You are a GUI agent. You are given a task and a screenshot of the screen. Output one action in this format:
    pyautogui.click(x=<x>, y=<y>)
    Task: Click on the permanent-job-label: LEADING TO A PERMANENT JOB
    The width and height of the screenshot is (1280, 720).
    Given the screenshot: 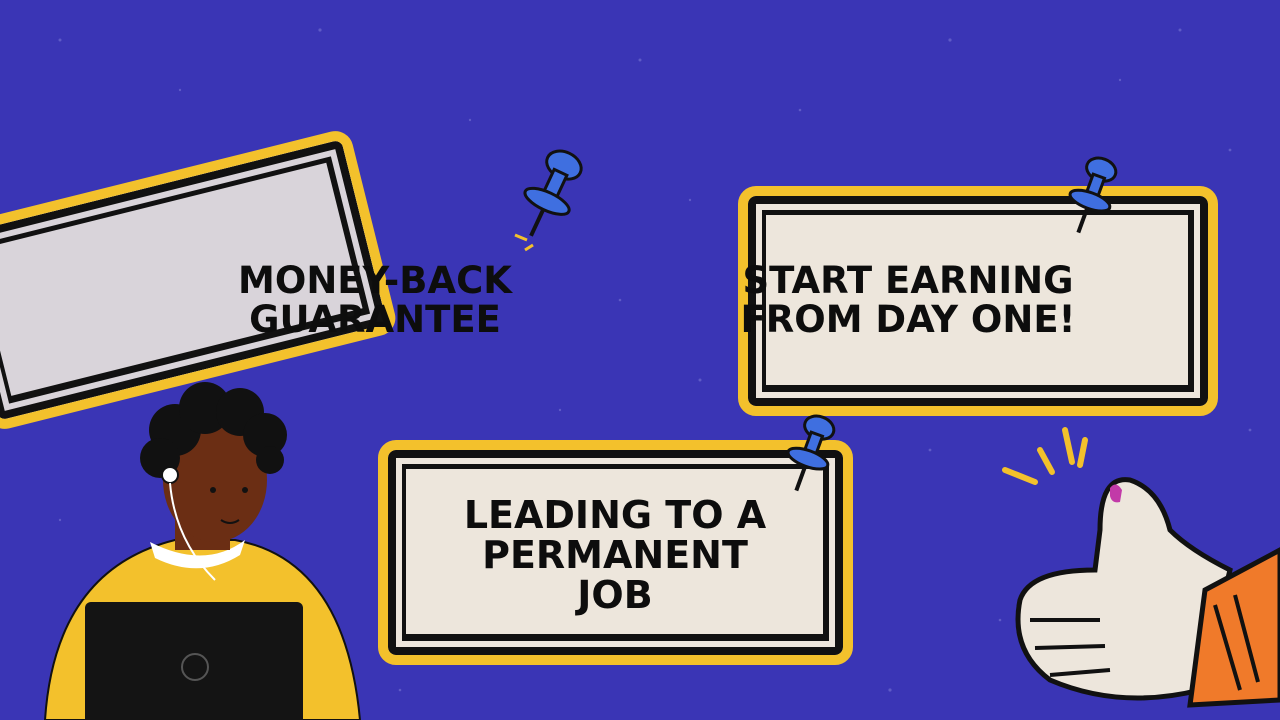 What is the action you would take?
    pyautogui.click(x=615, y=555)
    